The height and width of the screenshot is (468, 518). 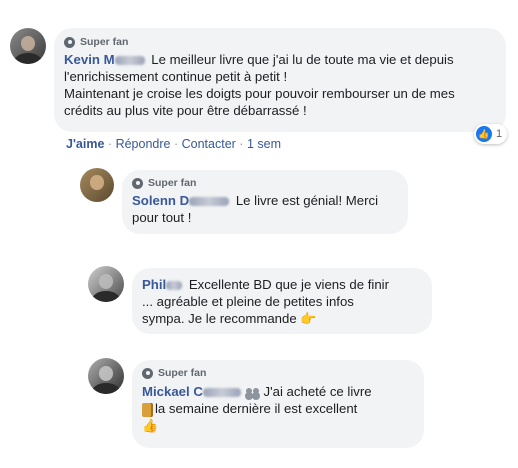 I want to click on avatar-solenn, so click(x=97, y=185).